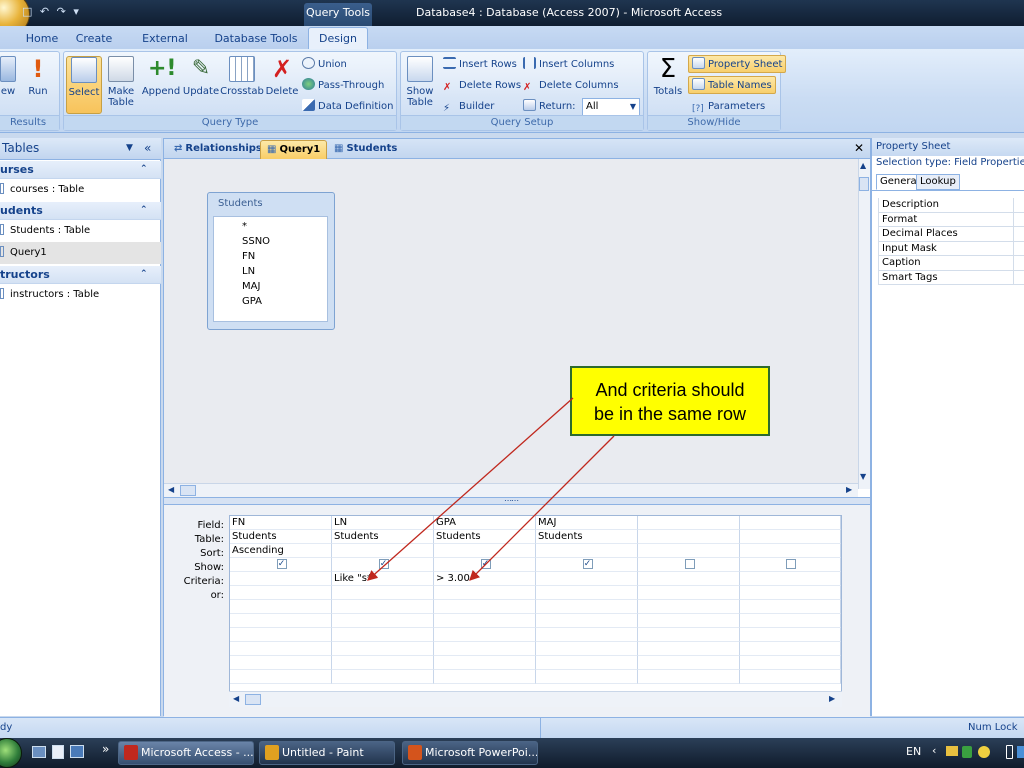 The width and height of the screenshot is (1024, 768). What do you see at coordinates (511, 490) in the screenshot?
I see `horizontal-scrollbar: ◀ ▶` at bounding box center [511, 490].